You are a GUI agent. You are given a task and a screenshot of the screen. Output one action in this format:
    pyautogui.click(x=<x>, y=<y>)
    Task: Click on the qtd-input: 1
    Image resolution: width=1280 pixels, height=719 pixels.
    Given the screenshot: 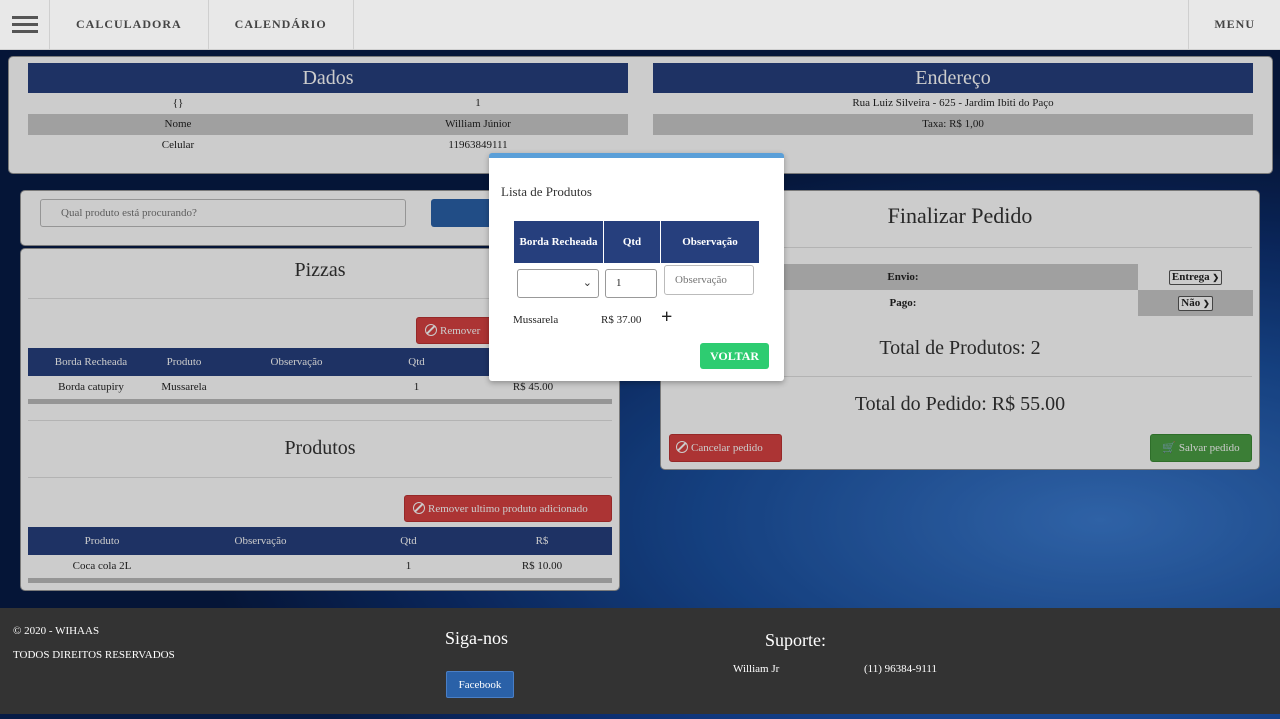 What is the action you would take?
    pyautogui.click(x=631, y=283)
    